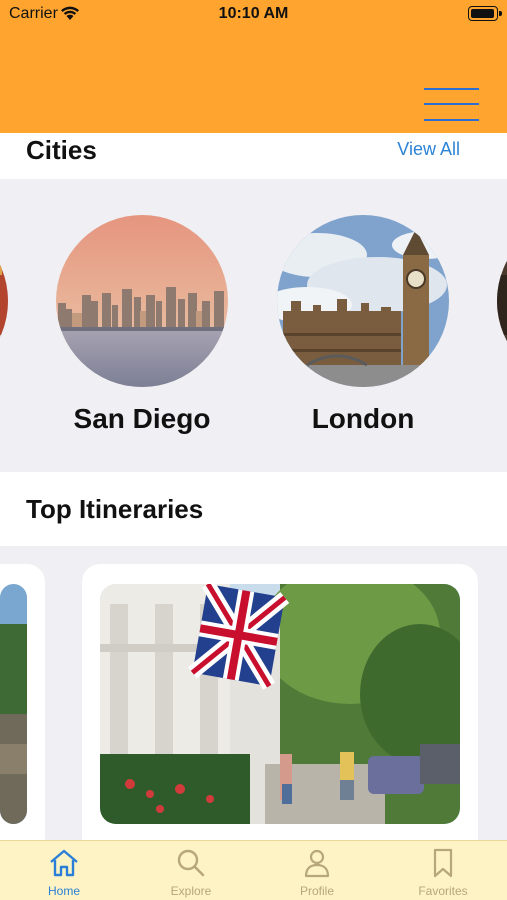 This screenshot has height=900, width=507. What do you see at coordinates (363, 418) in the screenshot?
I see `city-name: London` at bounding box center [363, 418].